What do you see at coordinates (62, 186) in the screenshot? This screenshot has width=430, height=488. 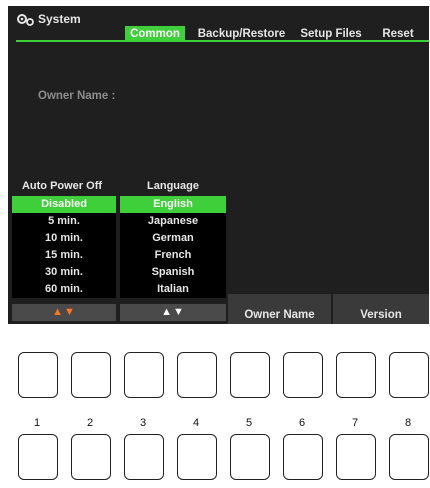 I see `auto-power-off-header: Auto Power Off` at bounding box center [62, 186].